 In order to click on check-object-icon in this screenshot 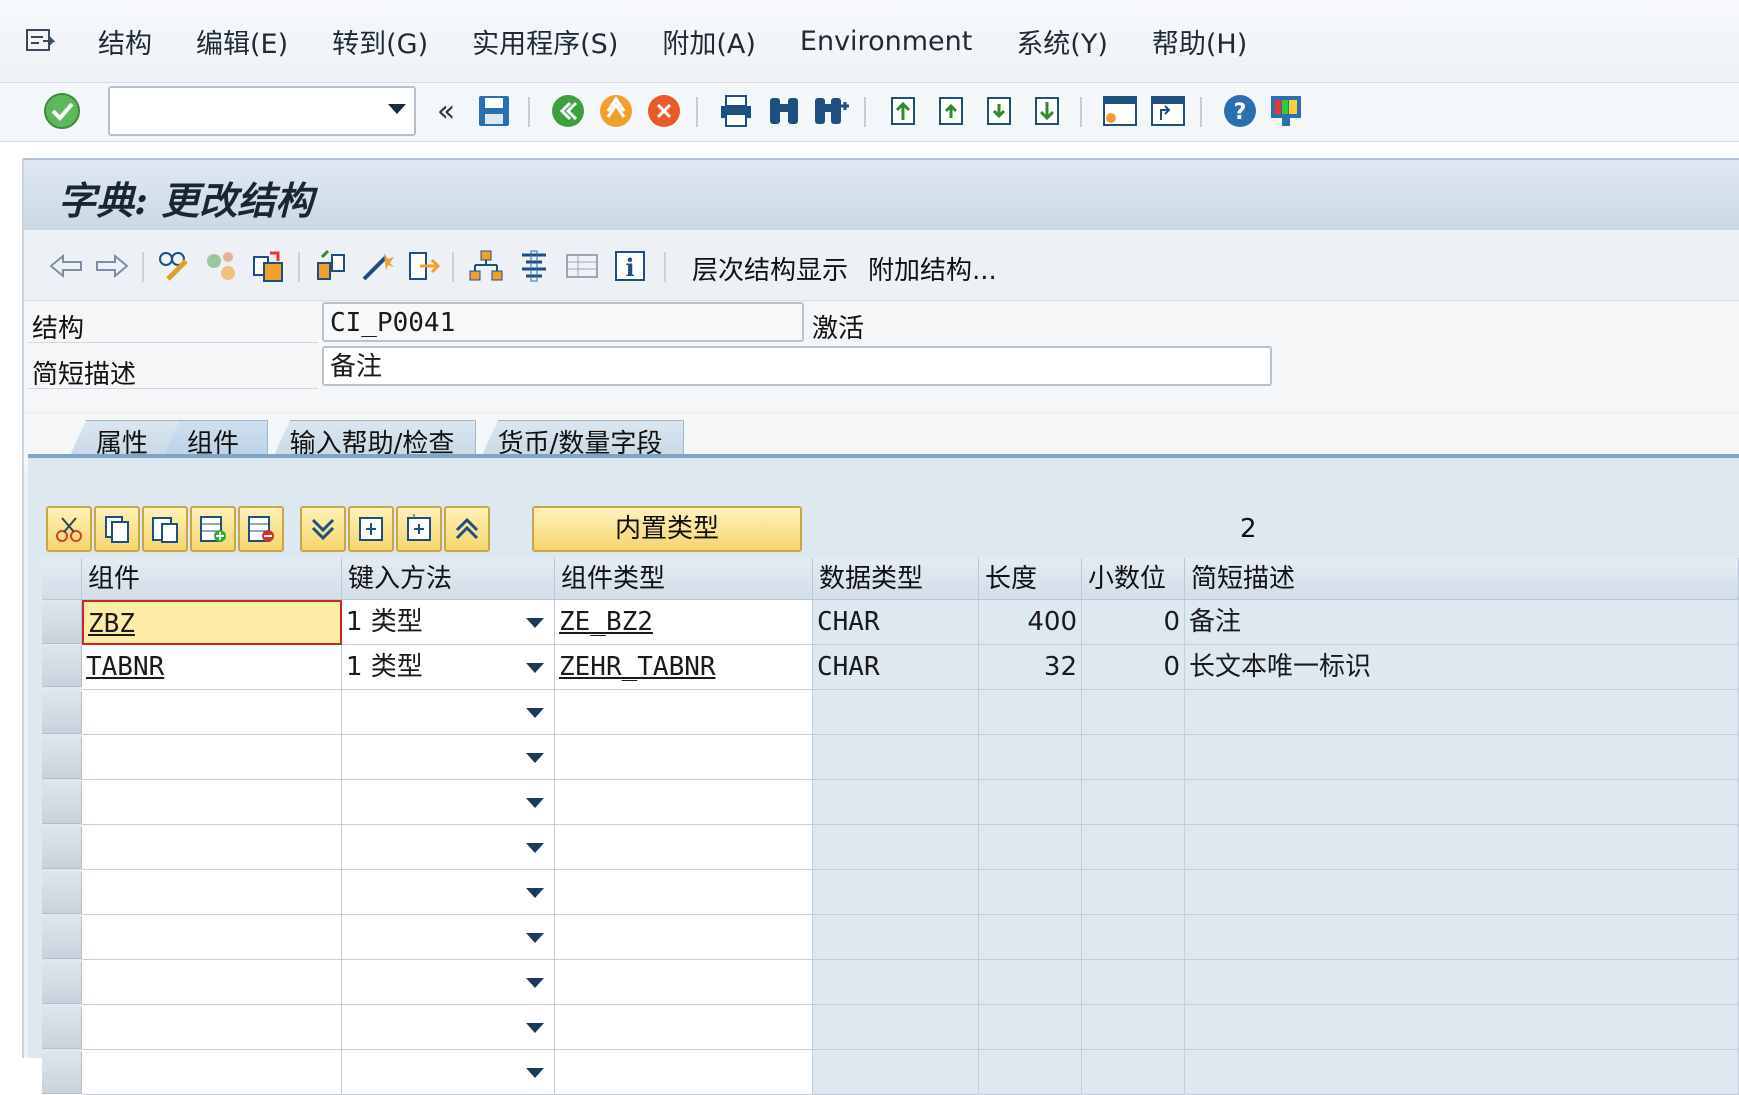, I will do `click(332, 266)`.